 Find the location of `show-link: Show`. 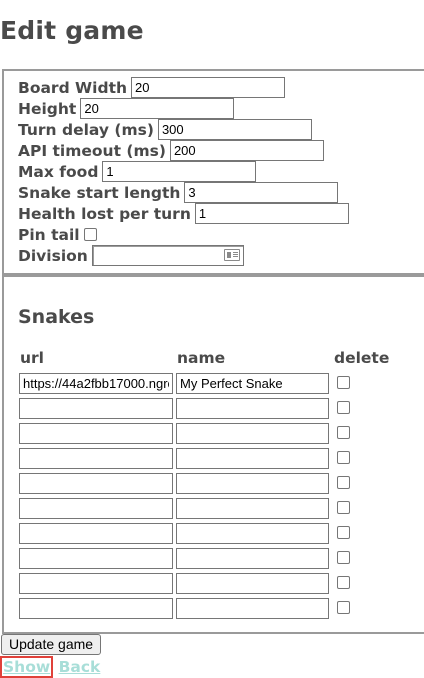

show-link: Show is located at coordinates (26, 667).